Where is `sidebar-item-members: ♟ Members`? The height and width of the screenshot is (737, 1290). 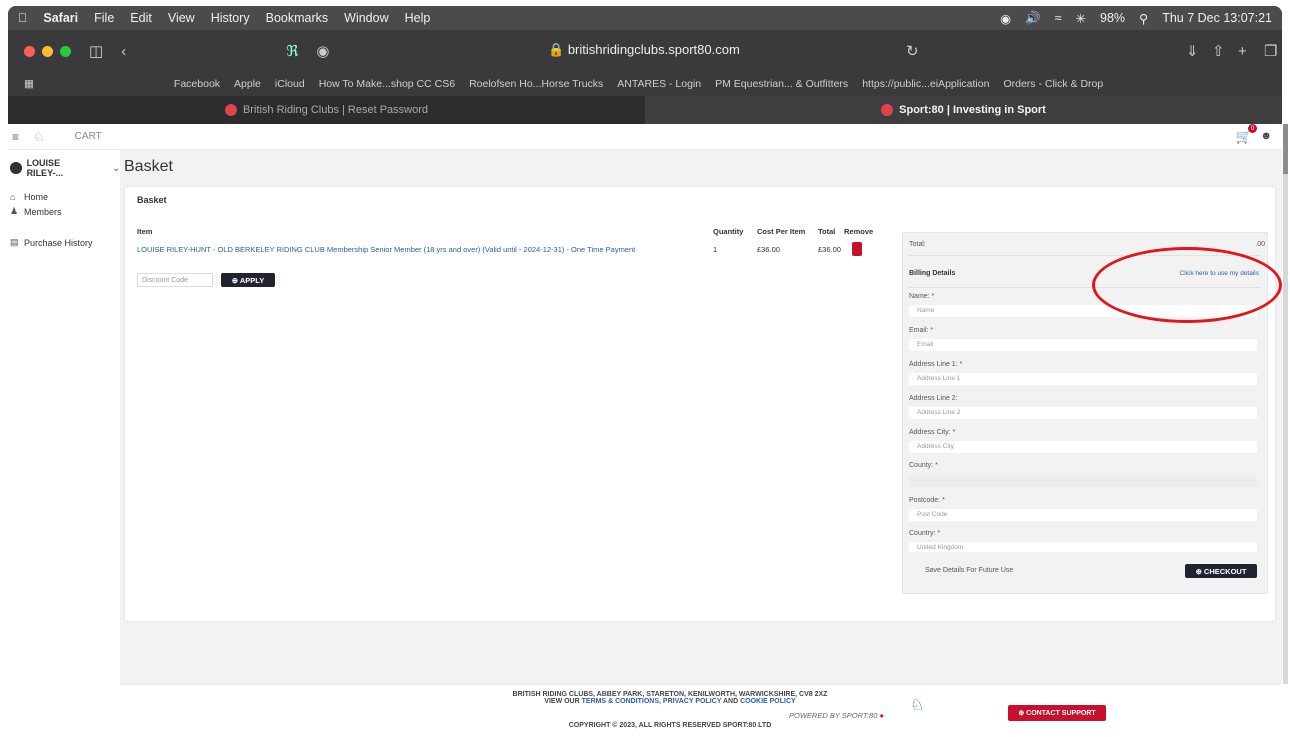
sidebar-item-members: ♟ Members is located at coordinates (64, 209).